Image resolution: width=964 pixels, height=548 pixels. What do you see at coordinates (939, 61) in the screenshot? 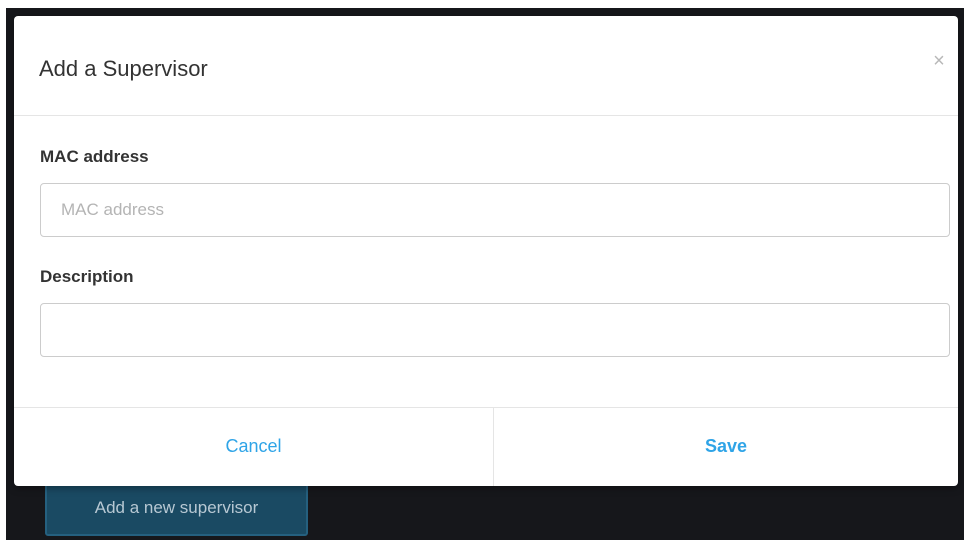
I see `close-icon: ×` at bounding box center [939, 61].